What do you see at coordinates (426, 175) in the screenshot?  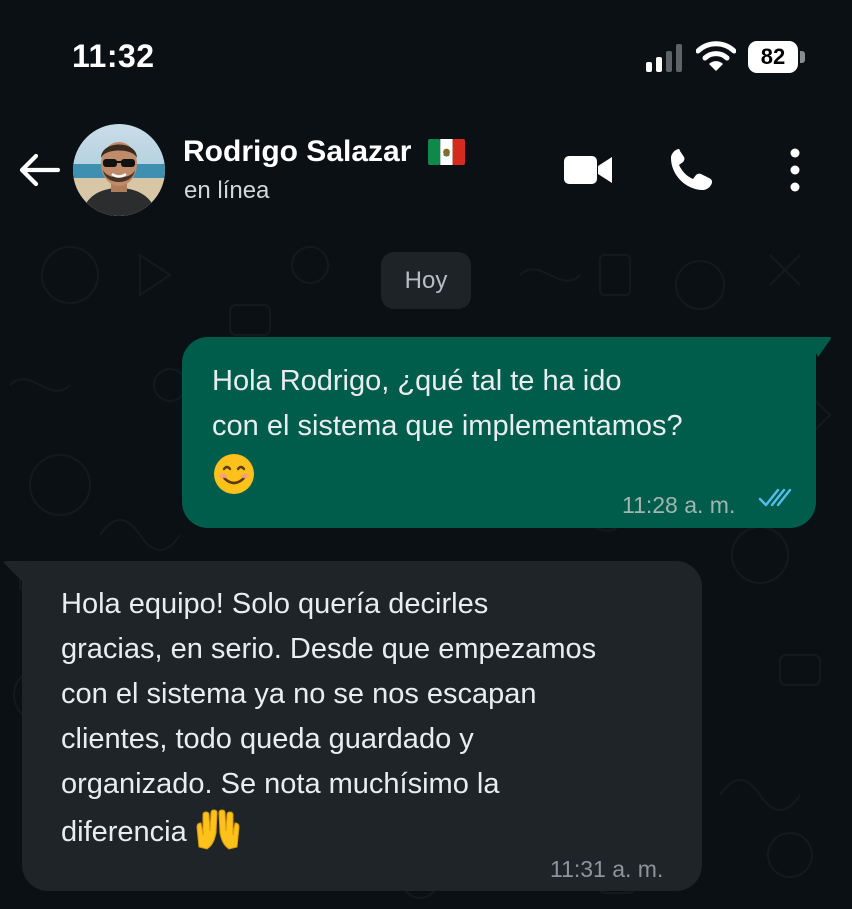 I see `chat-header: Rodrigo Salazar en línea` at bounding box center [426, 175].